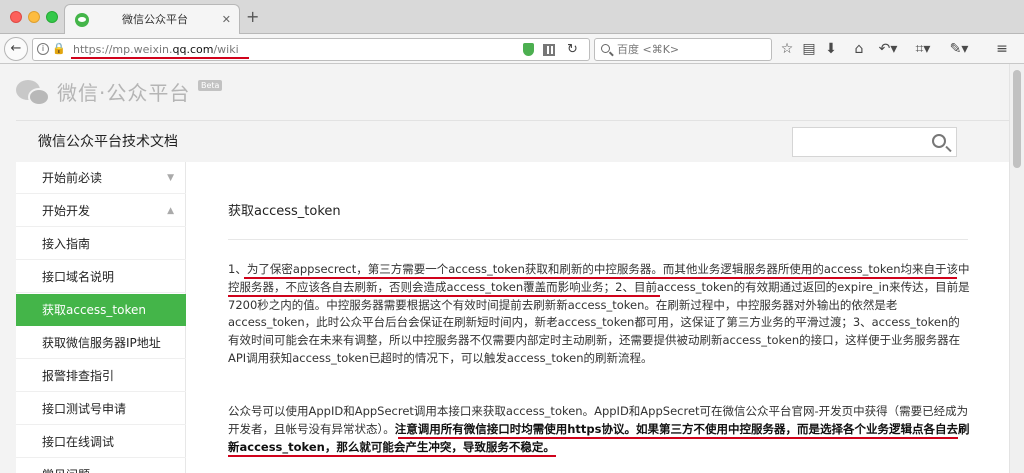  I want to click on docs-header: 微信公众平台技术文档, so click(512, 141).